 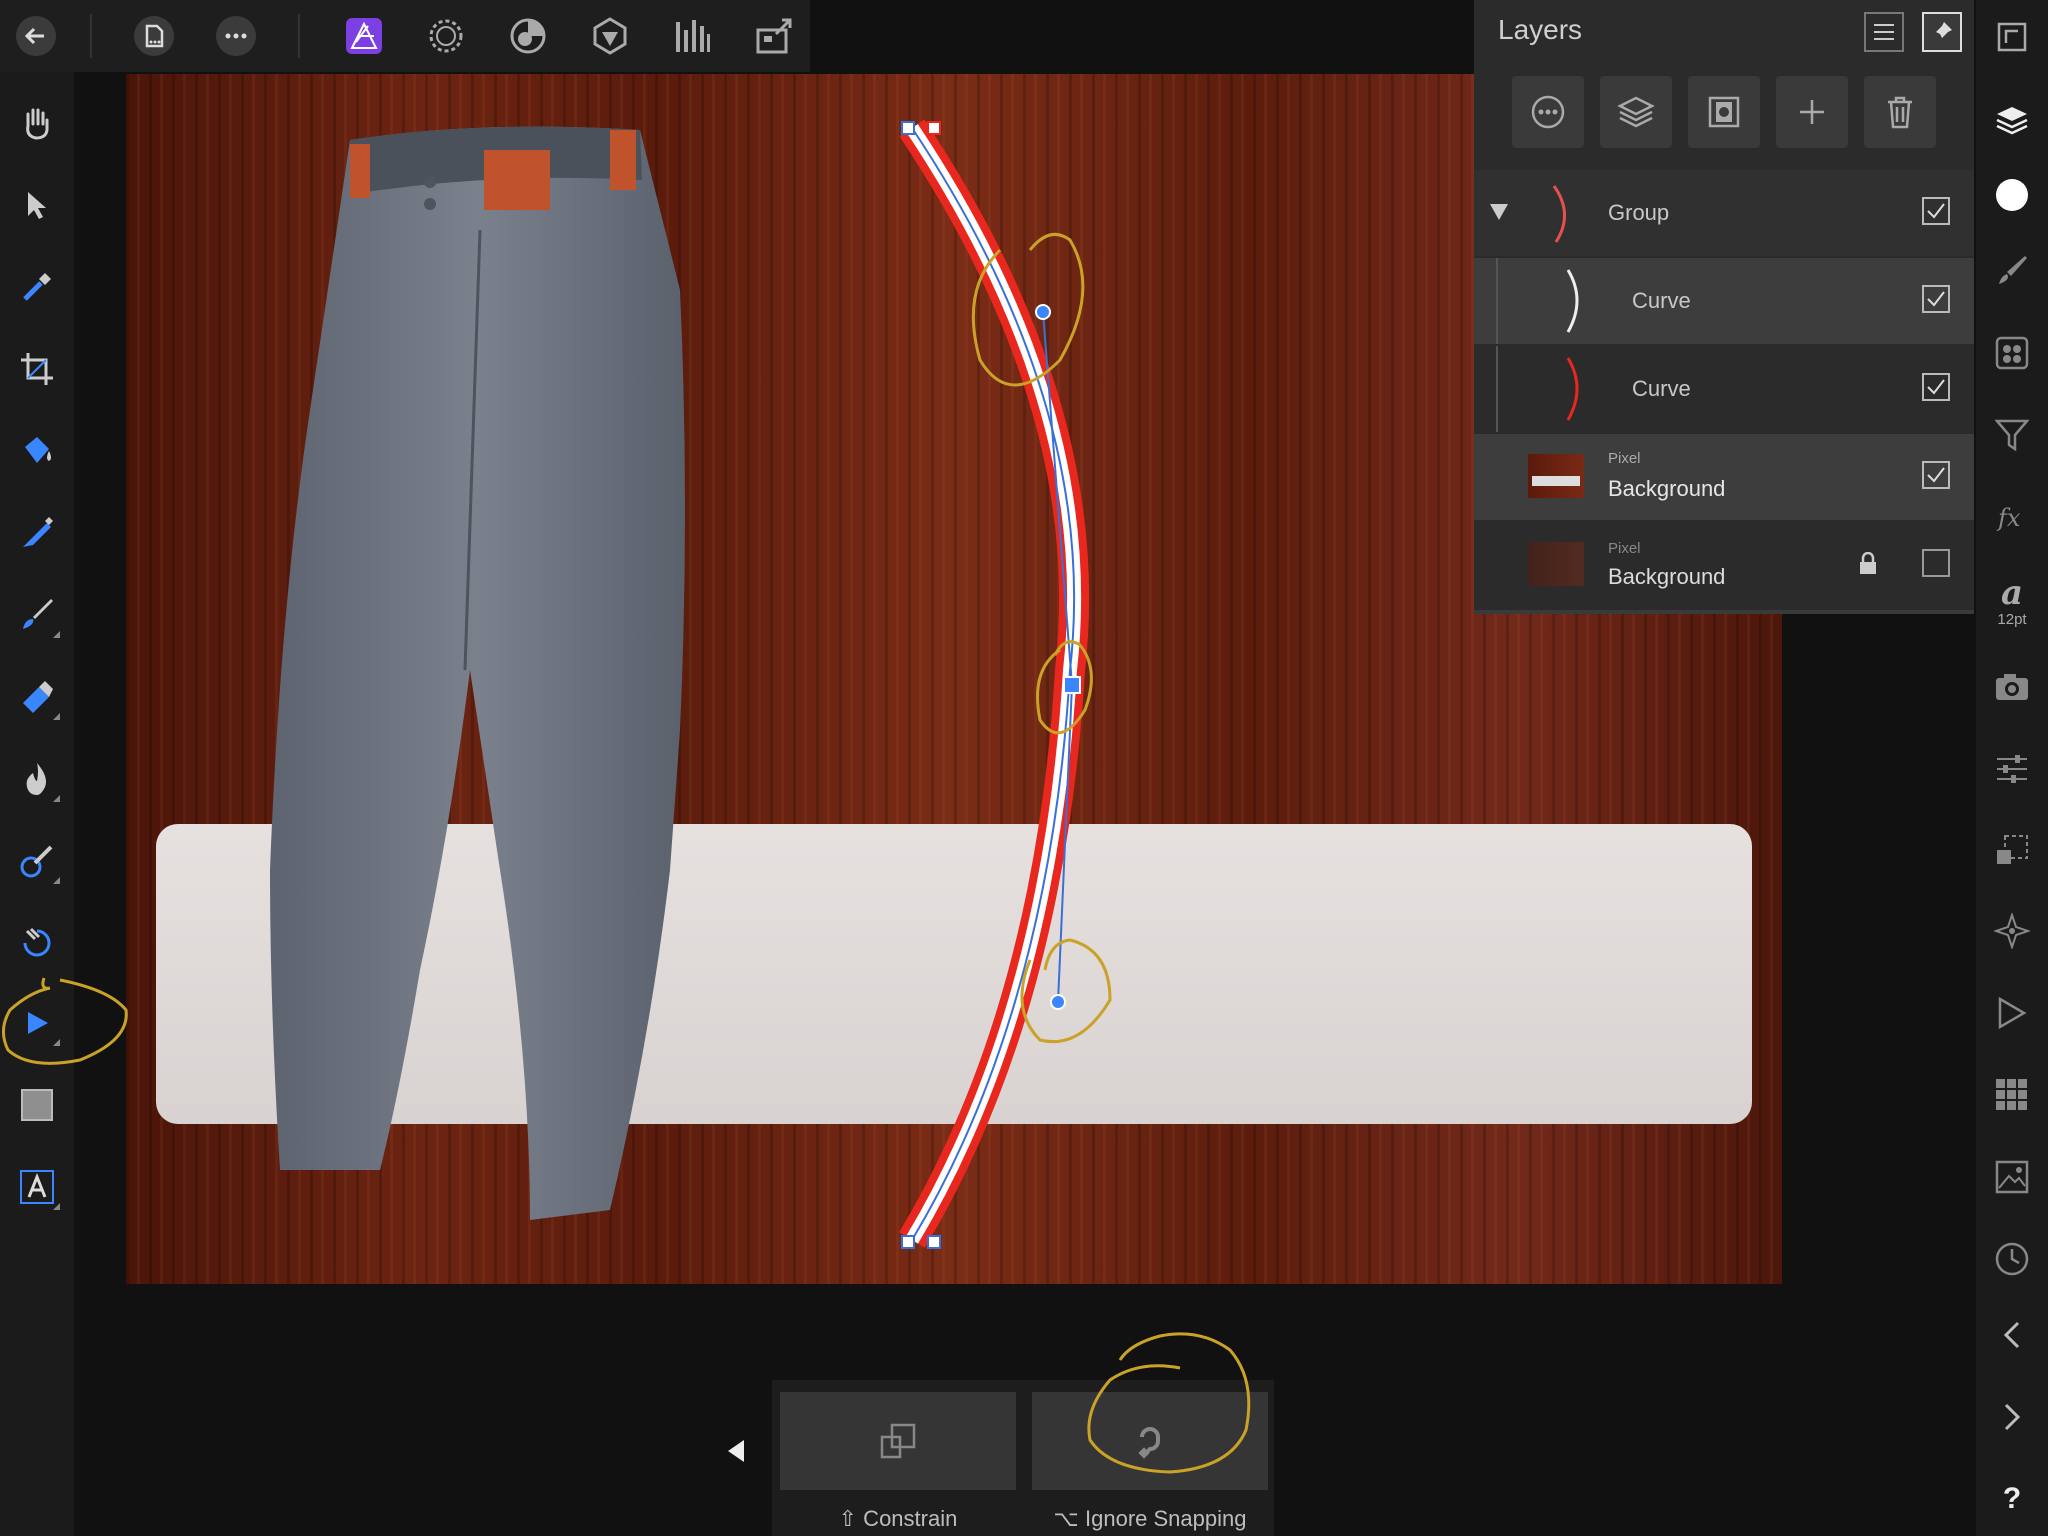 What do you see at coordinates (364, 36) in the screenshot?
I see `photo-persona-icon` at bounding box center [364, 36].